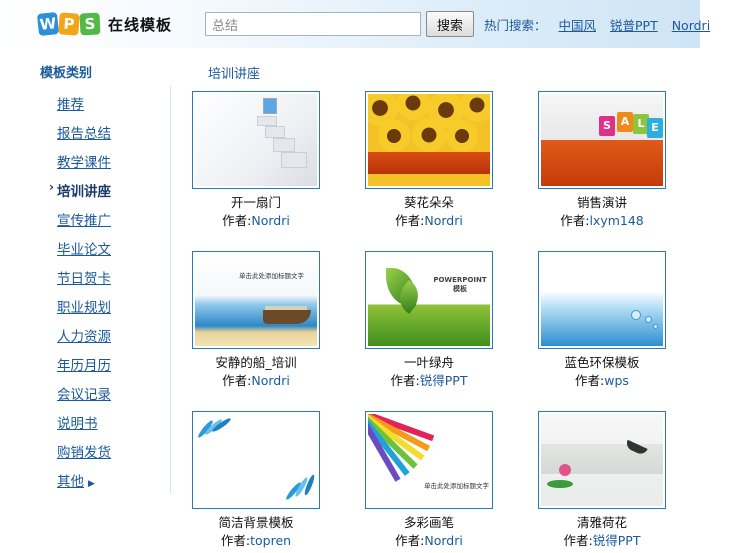 The width and height of the screenshot is (736, 553). I want to click on sidebar-item-label: 职业规划, so click(84, 308).